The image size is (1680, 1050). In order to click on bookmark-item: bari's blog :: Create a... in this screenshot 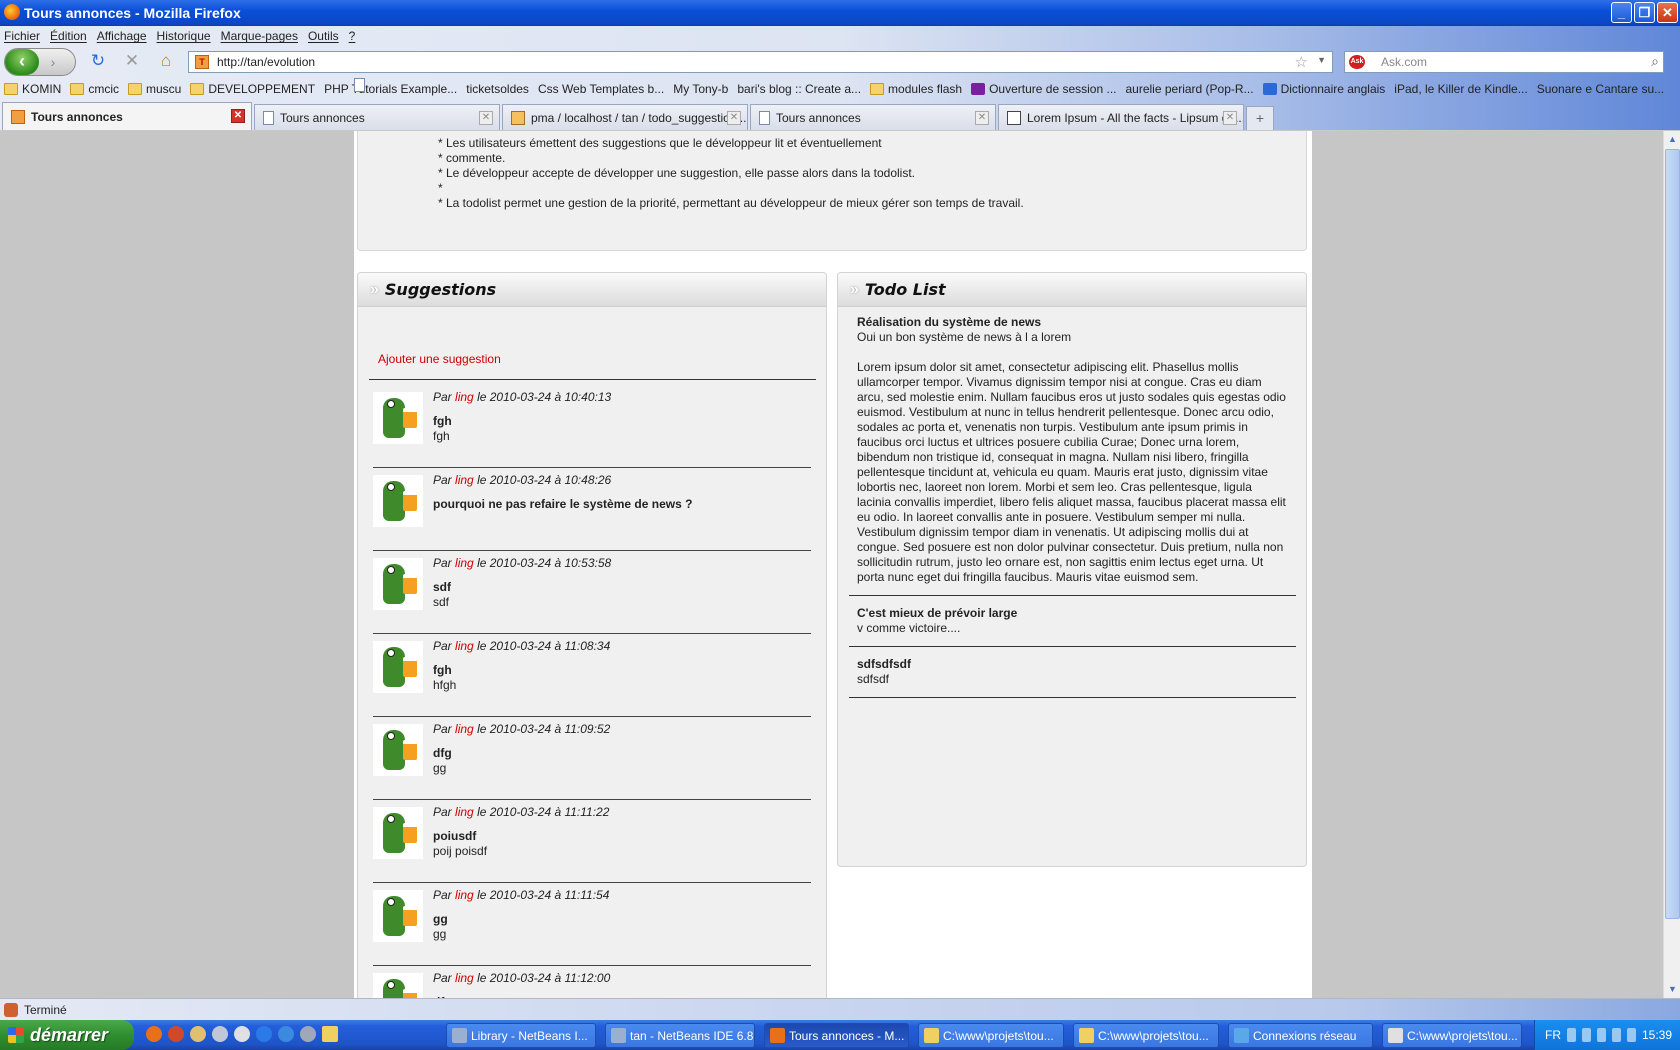, I will do `click(607, 87)`.